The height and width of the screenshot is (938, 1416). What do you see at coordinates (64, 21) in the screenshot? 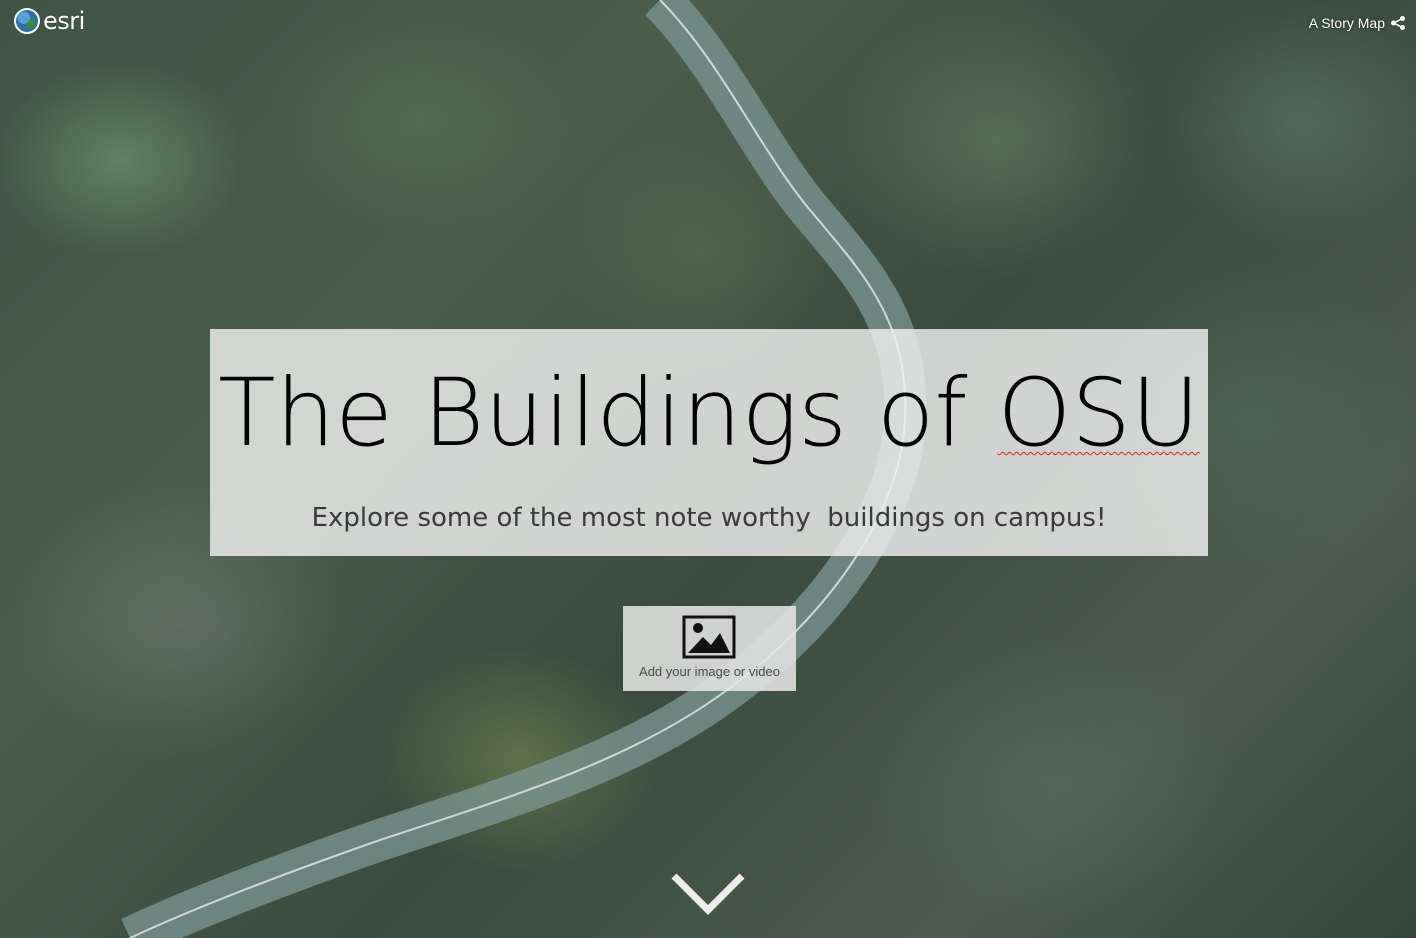
I see `logo-text: esri` at bounding box center [64, 21].